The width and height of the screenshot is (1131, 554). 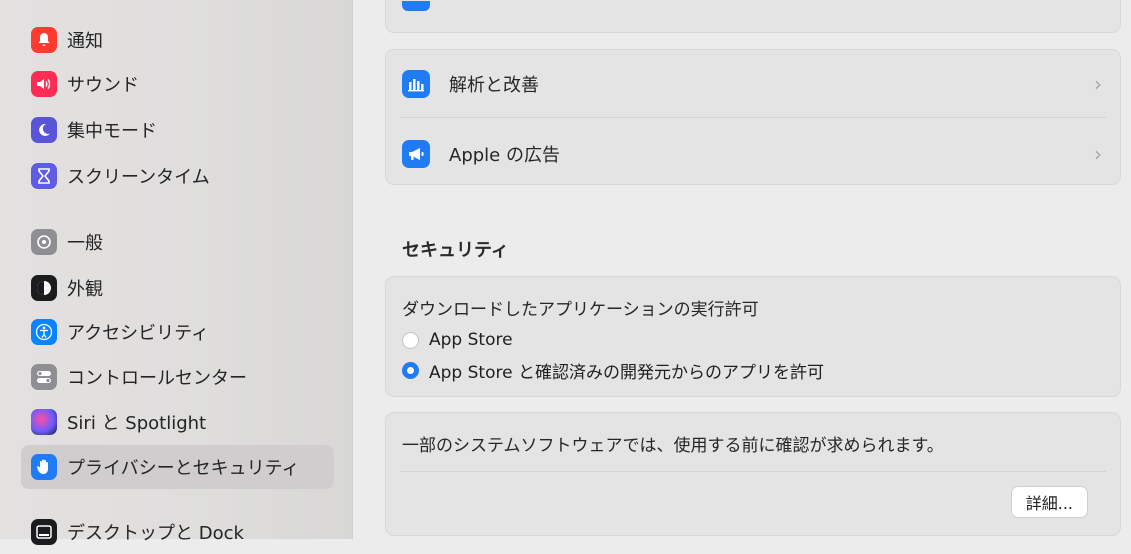 What do you see at coordinates (177, 130) in the screenshot?
I see `sidebar-item-focus: 集中モード` at bounding box center [177, 130].